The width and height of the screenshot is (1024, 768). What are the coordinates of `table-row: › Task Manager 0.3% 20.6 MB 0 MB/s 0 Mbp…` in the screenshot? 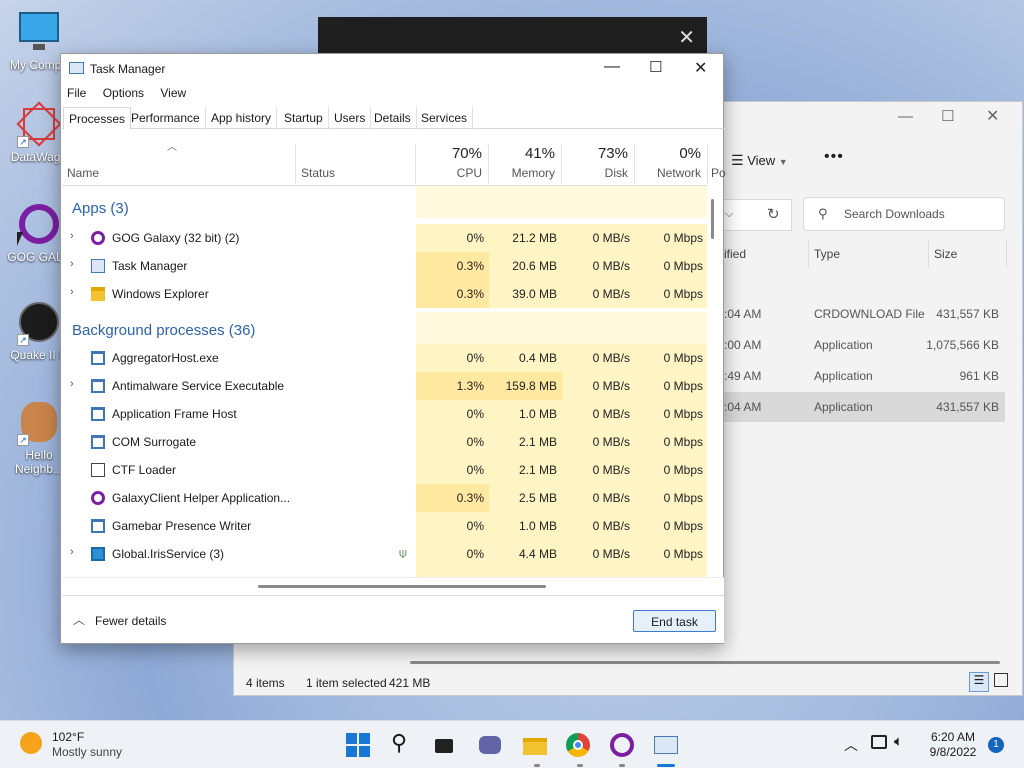 It's located at (384, 266).